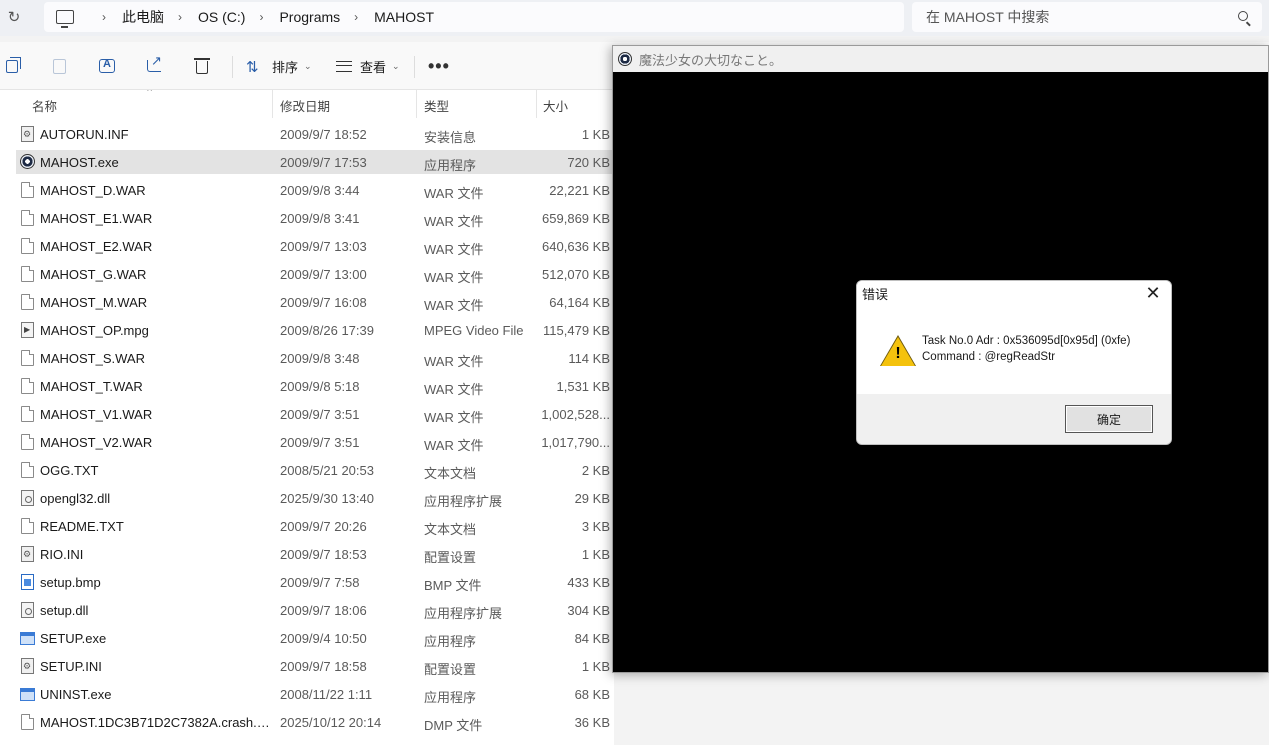 The height and width of the screenshot is (745, 1269). I want to click on ok-button: 确定, so click(1109, 419).